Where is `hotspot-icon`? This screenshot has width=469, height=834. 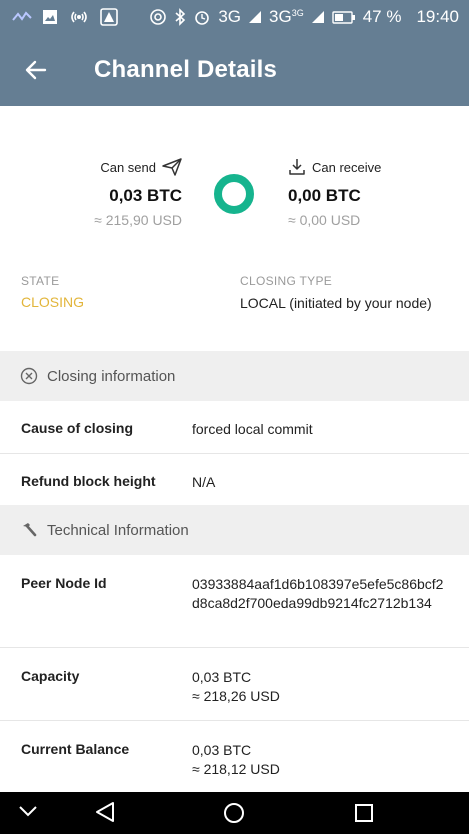 hotspot-icon is located at coordinates (79, 17).